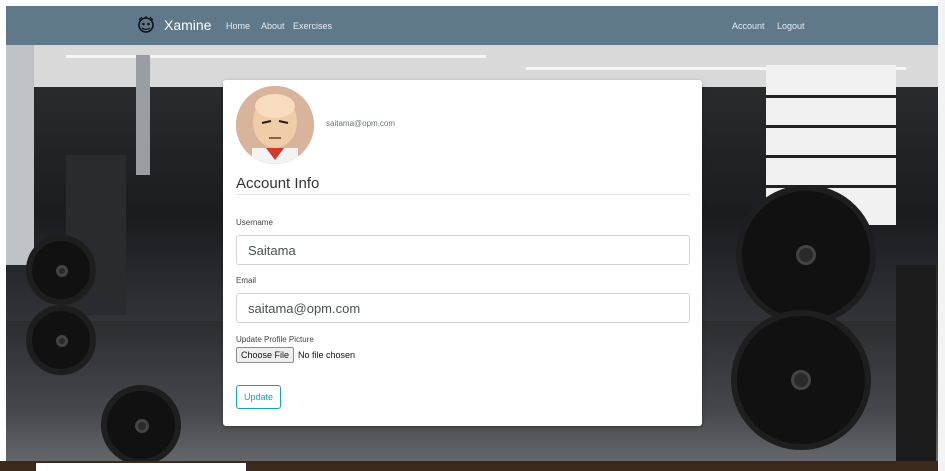 Image resolution: width=945 pixels, height=471 pixels. What do you see at coordinates (463, 308) in the screenshot?
I see `email-input` at bounding box center [463, 308].